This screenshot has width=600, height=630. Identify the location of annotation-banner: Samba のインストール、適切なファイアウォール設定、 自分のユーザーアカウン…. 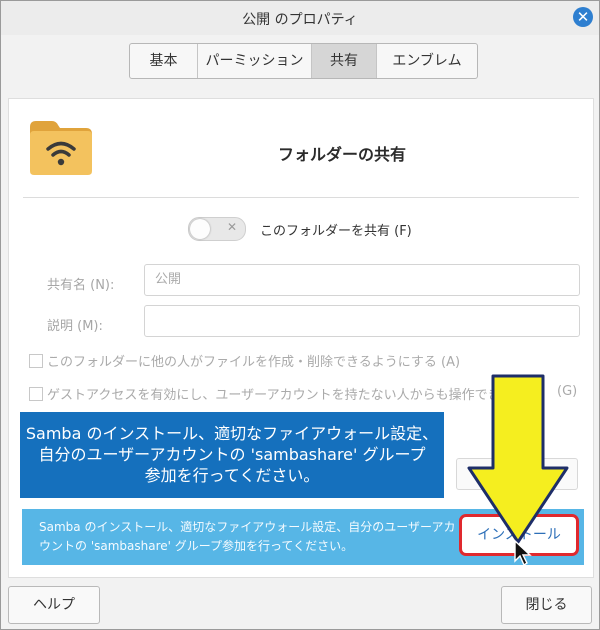
(232, 455).